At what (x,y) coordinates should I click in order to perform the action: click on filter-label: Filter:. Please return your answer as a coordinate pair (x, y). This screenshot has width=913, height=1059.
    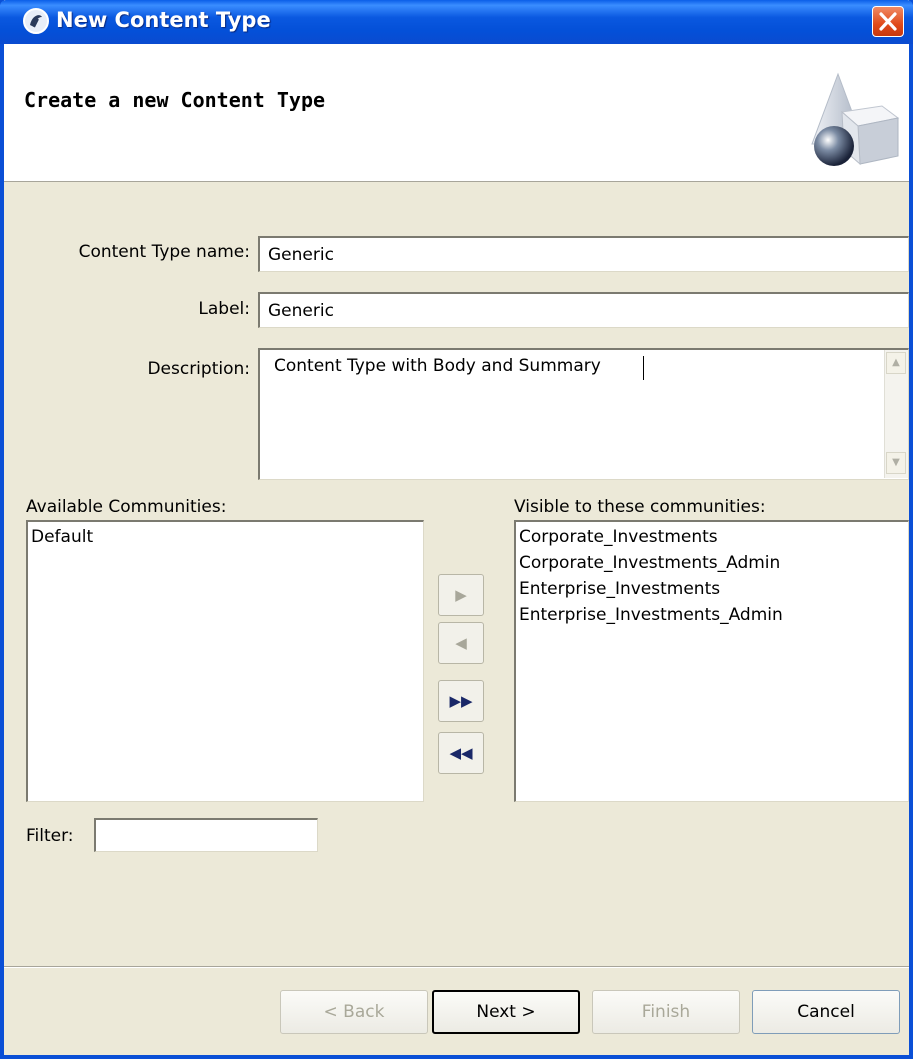
    Looking at the image, I should click on (50, 836).